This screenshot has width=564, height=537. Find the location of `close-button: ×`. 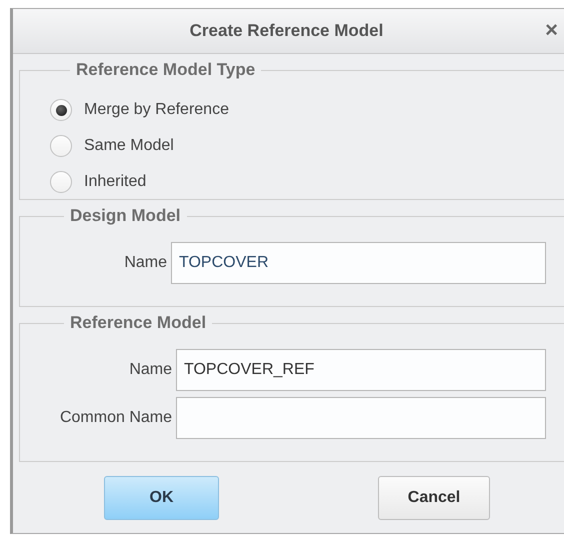

close-button: × is located at coordinates (551, 30).